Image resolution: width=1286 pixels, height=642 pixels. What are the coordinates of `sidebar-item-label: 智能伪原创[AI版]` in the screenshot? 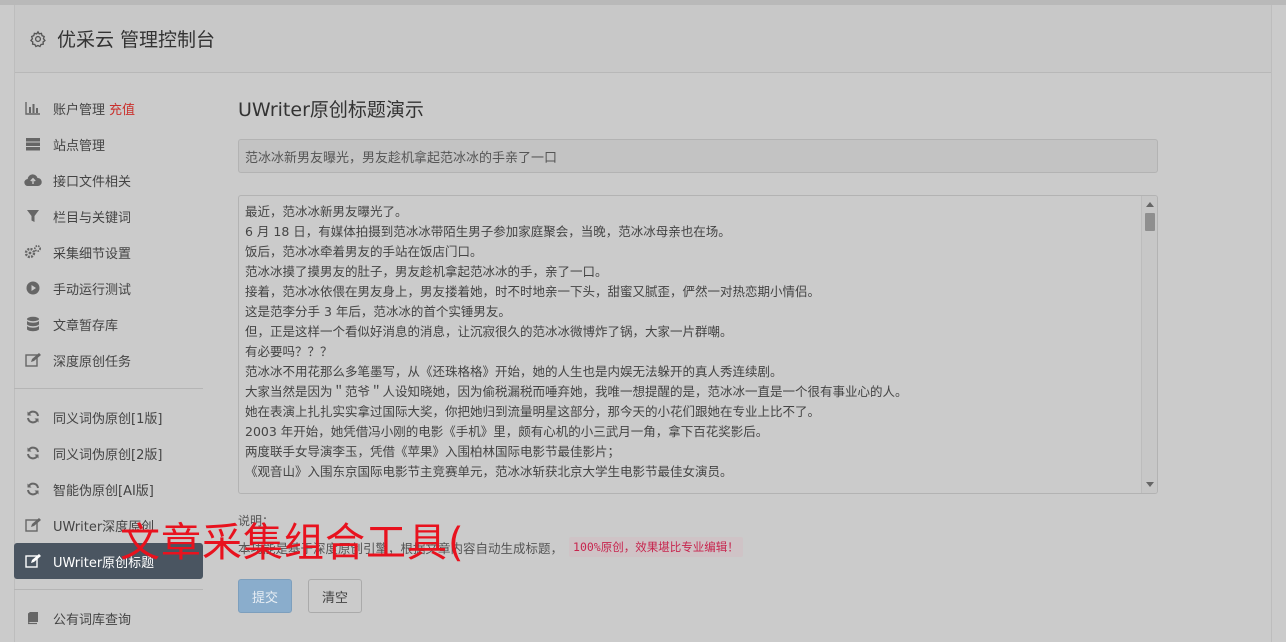 It's located at (103, 491).